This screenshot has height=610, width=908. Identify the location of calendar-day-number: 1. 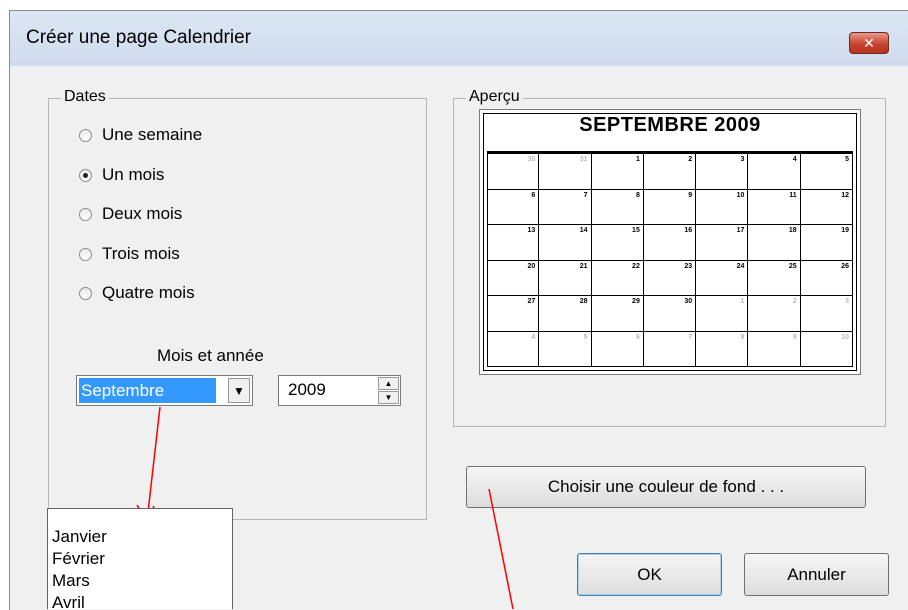
(742, 301).